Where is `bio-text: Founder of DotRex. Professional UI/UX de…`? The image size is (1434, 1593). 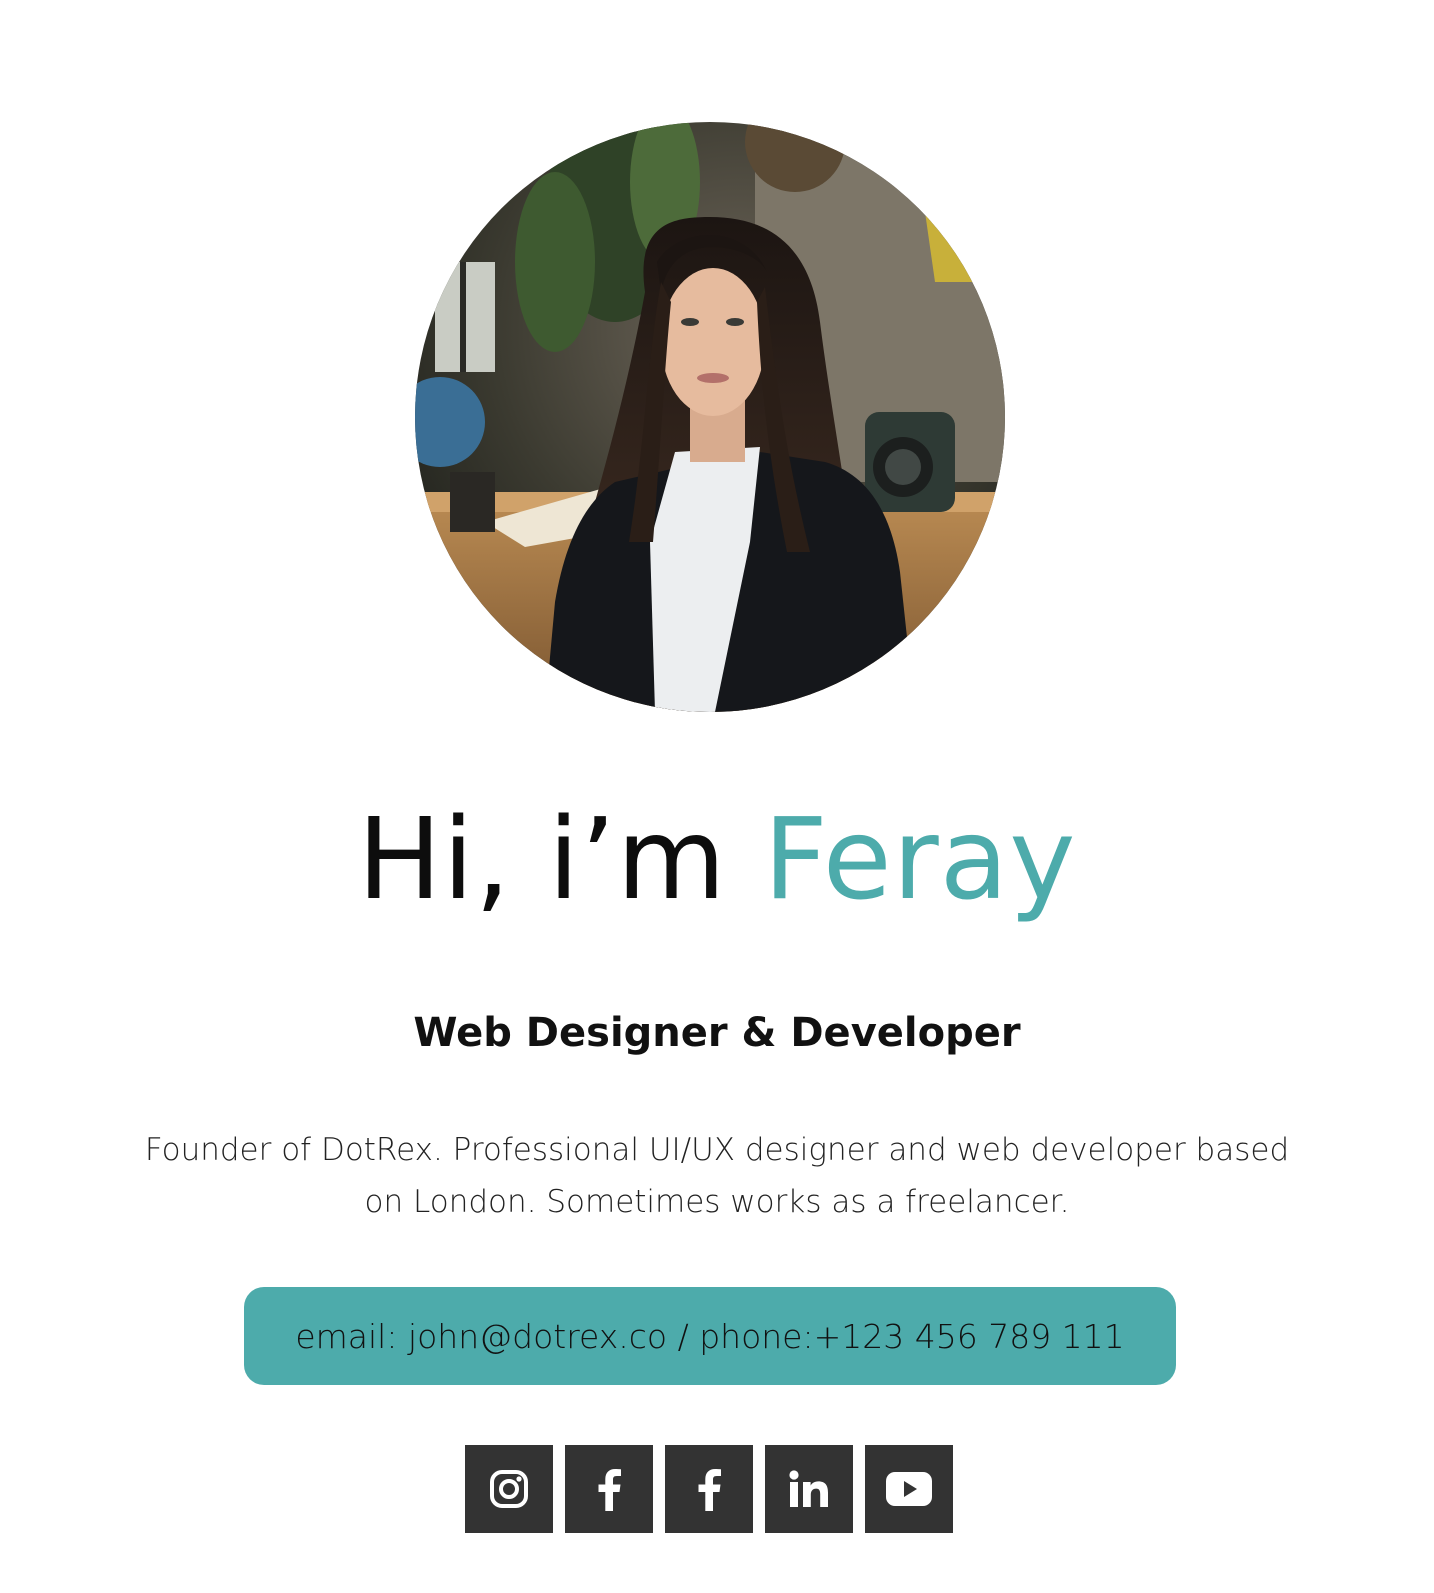 bio-text: Founder of DotRex. Professional UI/UX de… is located at coordinates (717, 1176).